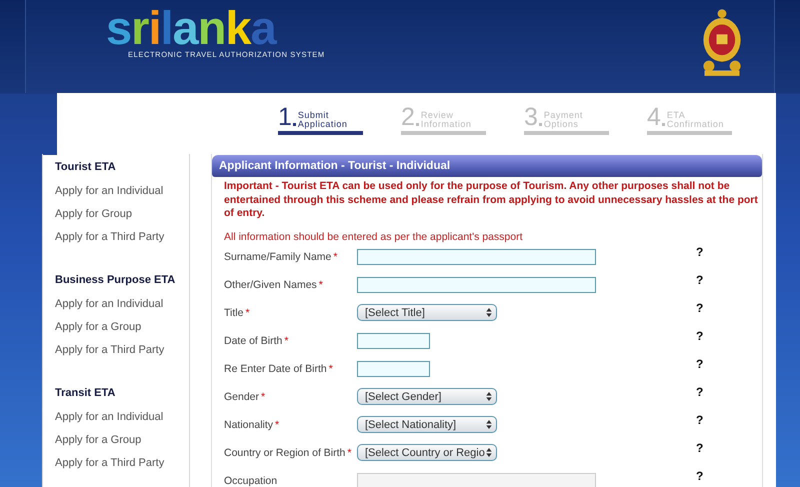  Describe the element at coordinates (85, 393) in the screenshot. I see `sidebar-heading: Transit ETA` at that location.